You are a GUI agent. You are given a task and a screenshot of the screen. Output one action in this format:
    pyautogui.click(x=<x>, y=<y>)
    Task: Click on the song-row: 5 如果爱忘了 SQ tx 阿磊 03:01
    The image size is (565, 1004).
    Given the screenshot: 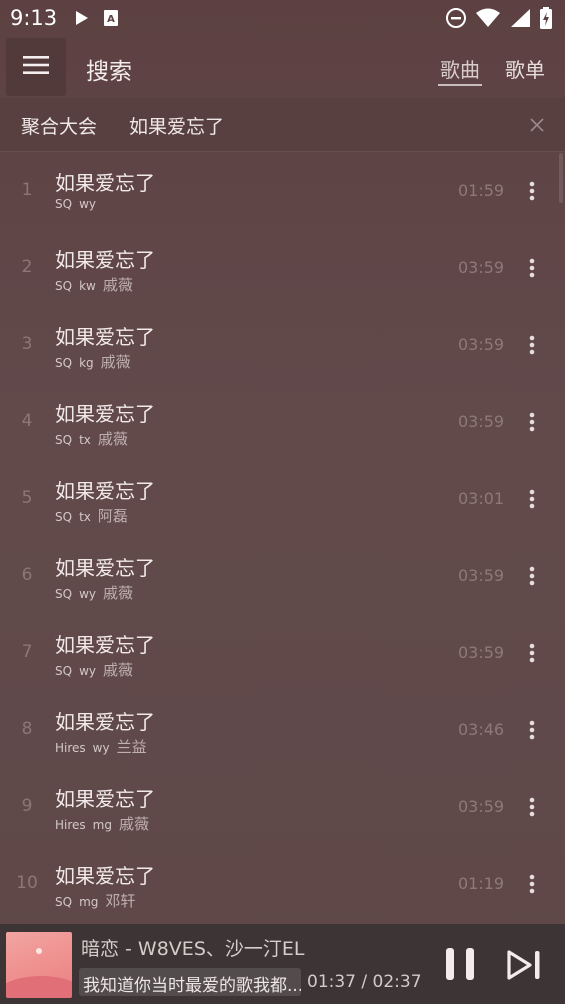 What is the action you would take?
    pyautogui.click(x=282, y=499)
    